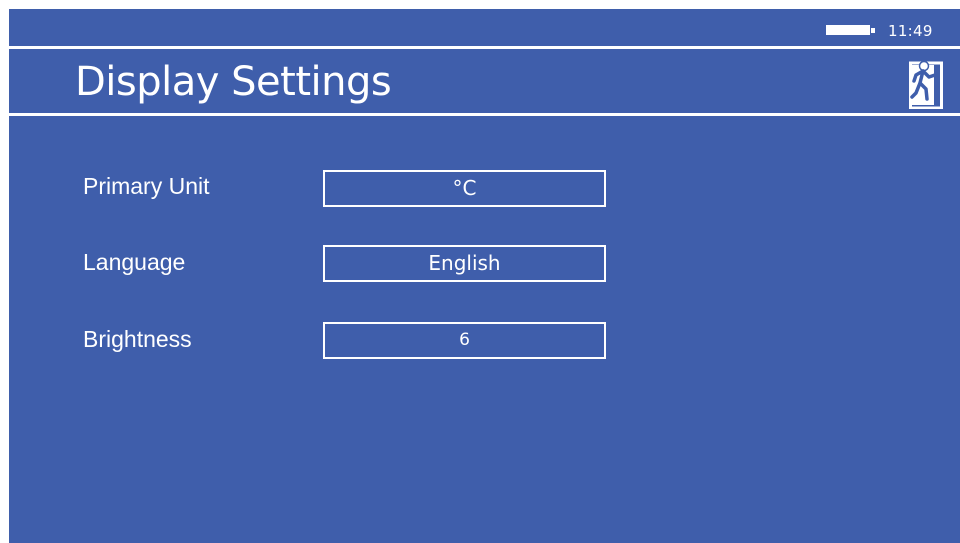  What do you see at coordinates (146, 186) in the screenshot?
I see `primary-unit-label: Primary Unit` at bounding box center [146, 186].